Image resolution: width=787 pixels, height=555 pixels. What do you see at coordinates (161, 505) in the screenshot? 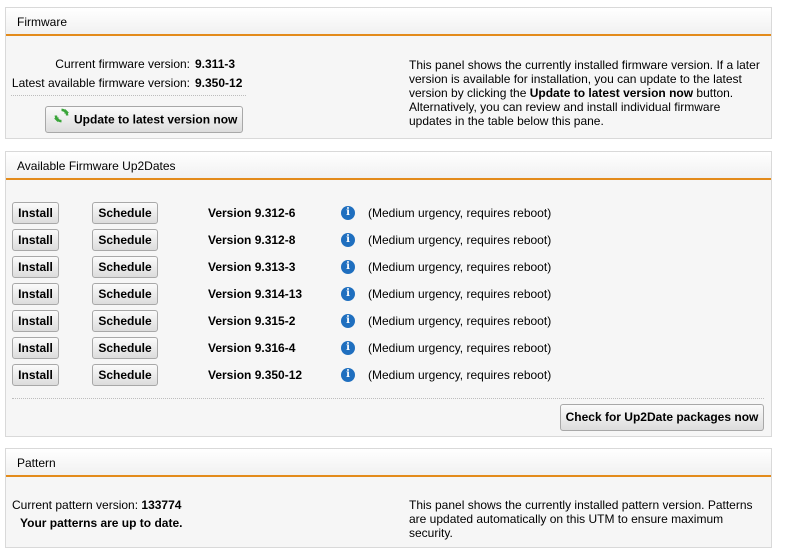
I see `pattern-version-value: 133774` at bounding box center [161, 505].